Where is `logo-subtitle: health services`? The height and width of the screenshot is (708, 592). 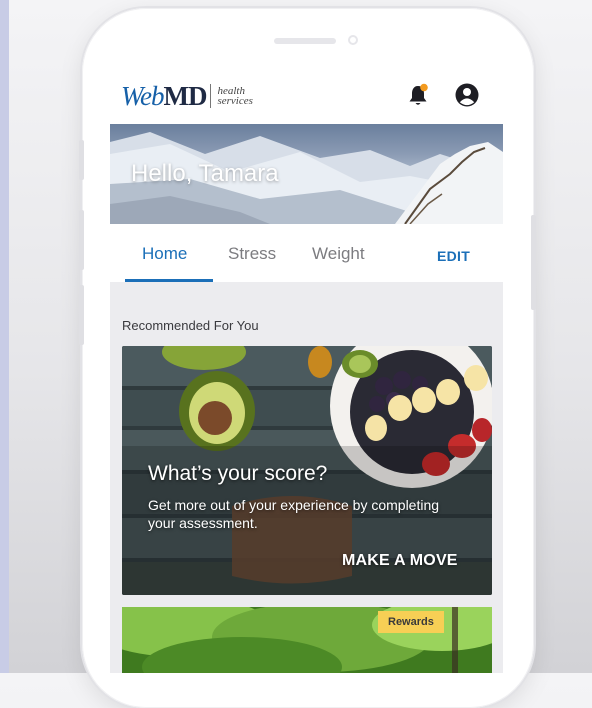 logo-subtitle: health services is located at coordinates (235, 96).